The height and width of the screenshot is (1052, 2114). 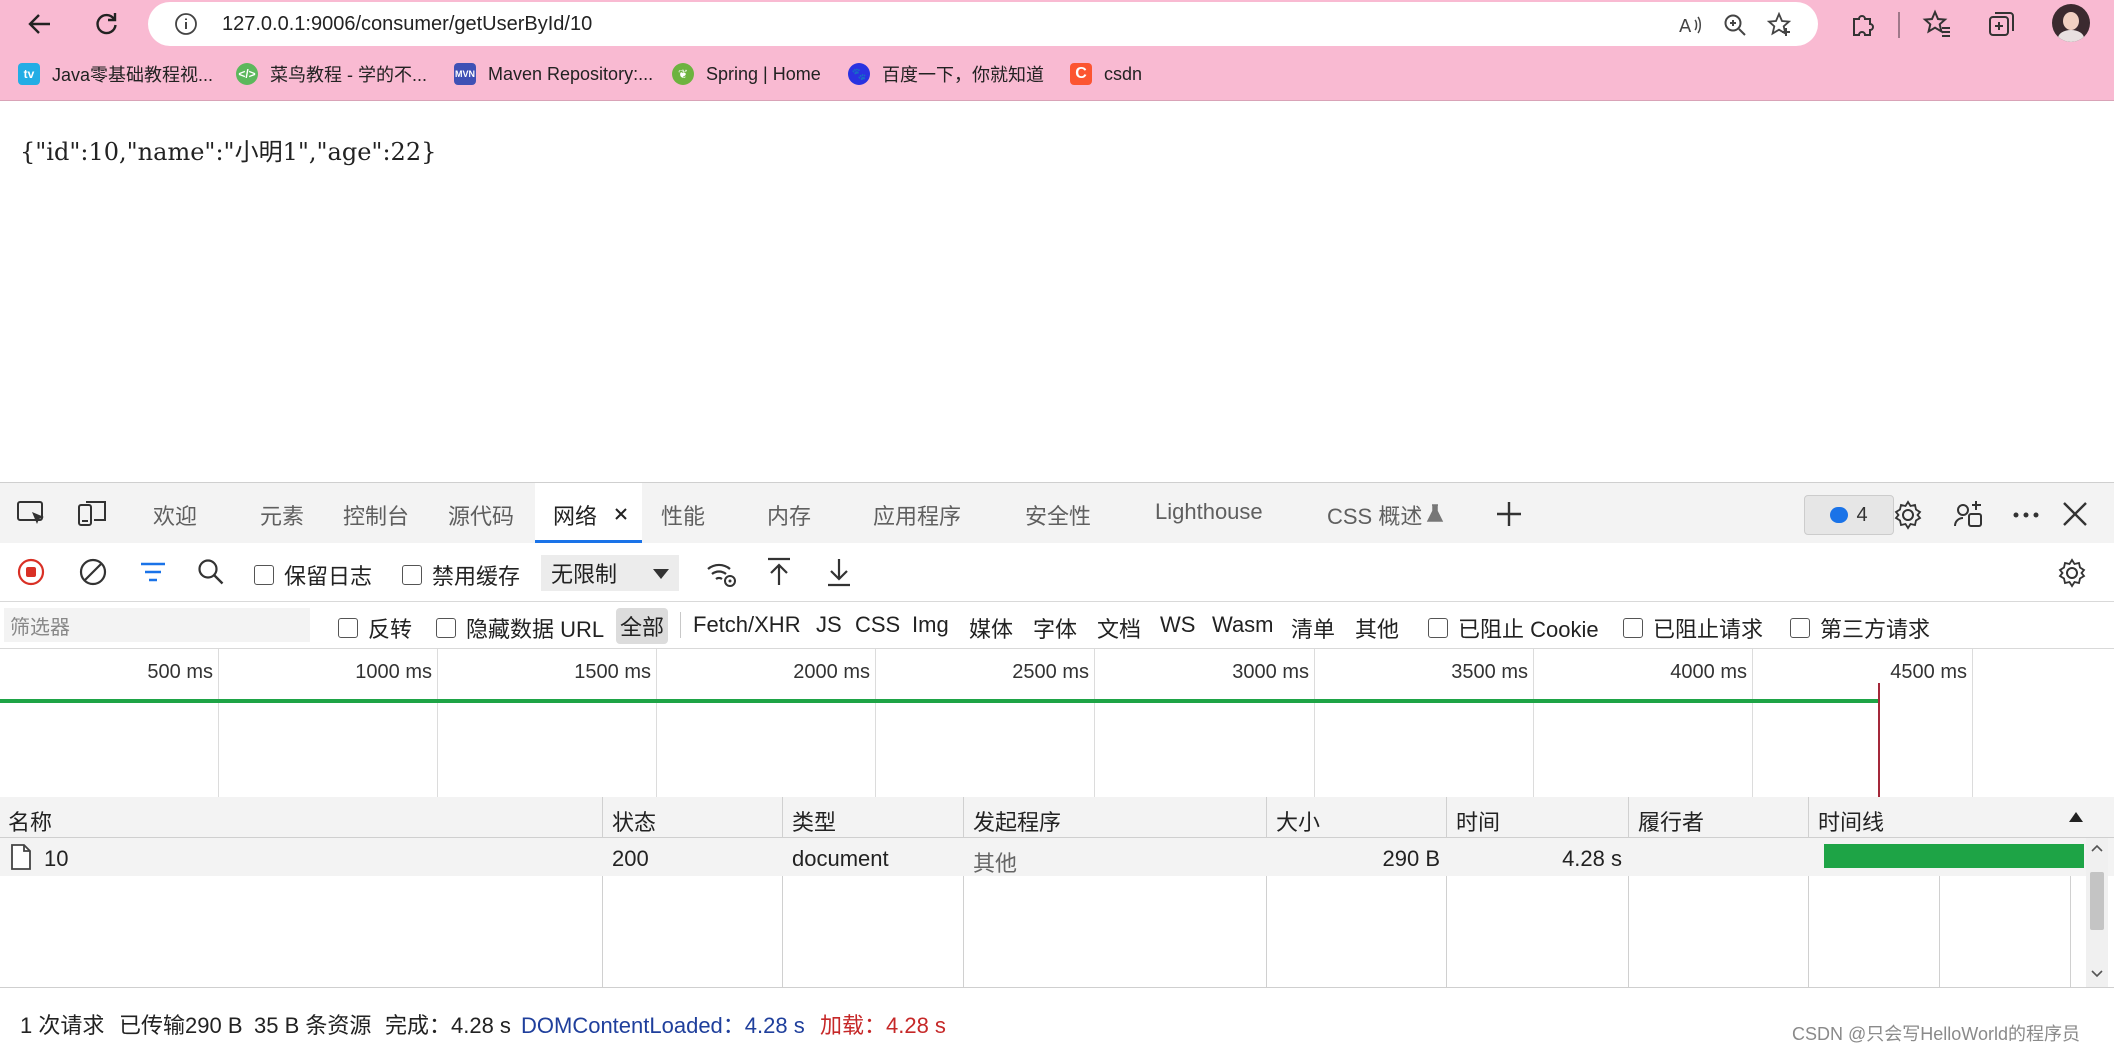 What do you see at coordinates (1374, 515) in the screenshot?
I see `tab-css-overview: CSS 概述` at bounding box center [1374, 515].